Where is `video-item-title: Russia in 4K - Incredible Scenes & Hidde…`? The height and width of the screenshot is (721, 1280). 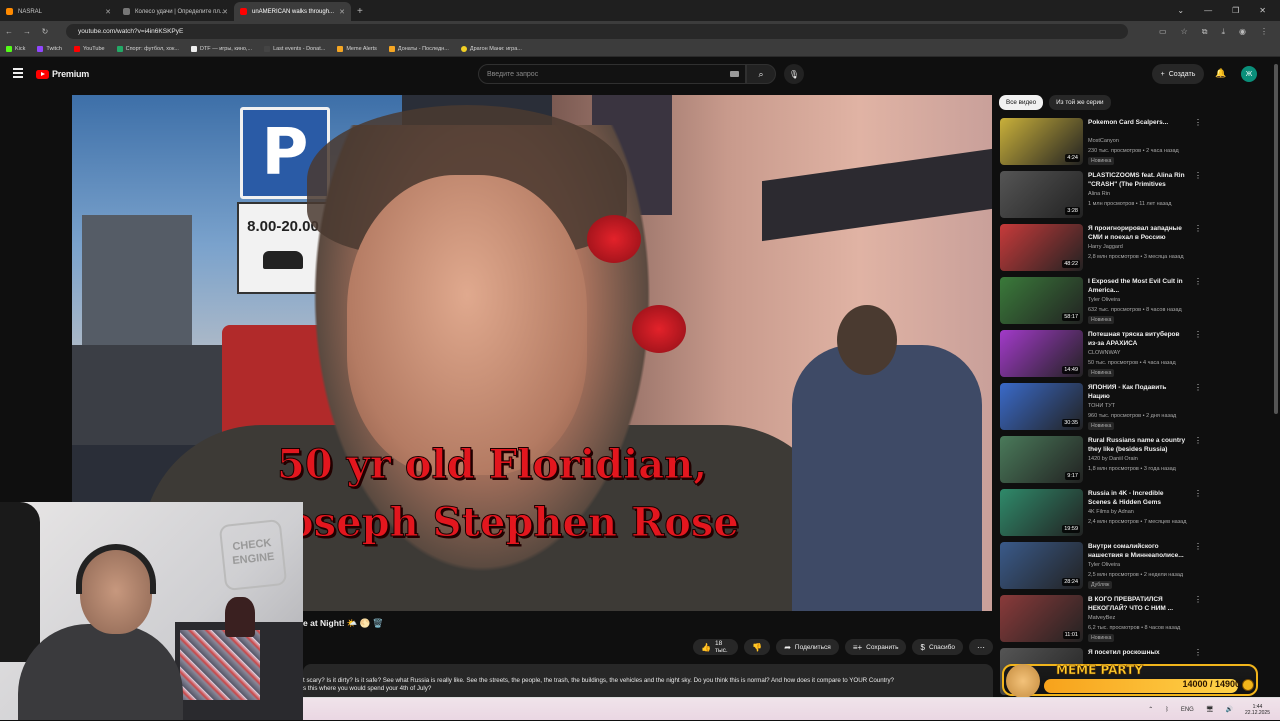
video-item-title: Russia in 4K - Incredible Scenes & Hidde… is located at coordinates (1138, 498).